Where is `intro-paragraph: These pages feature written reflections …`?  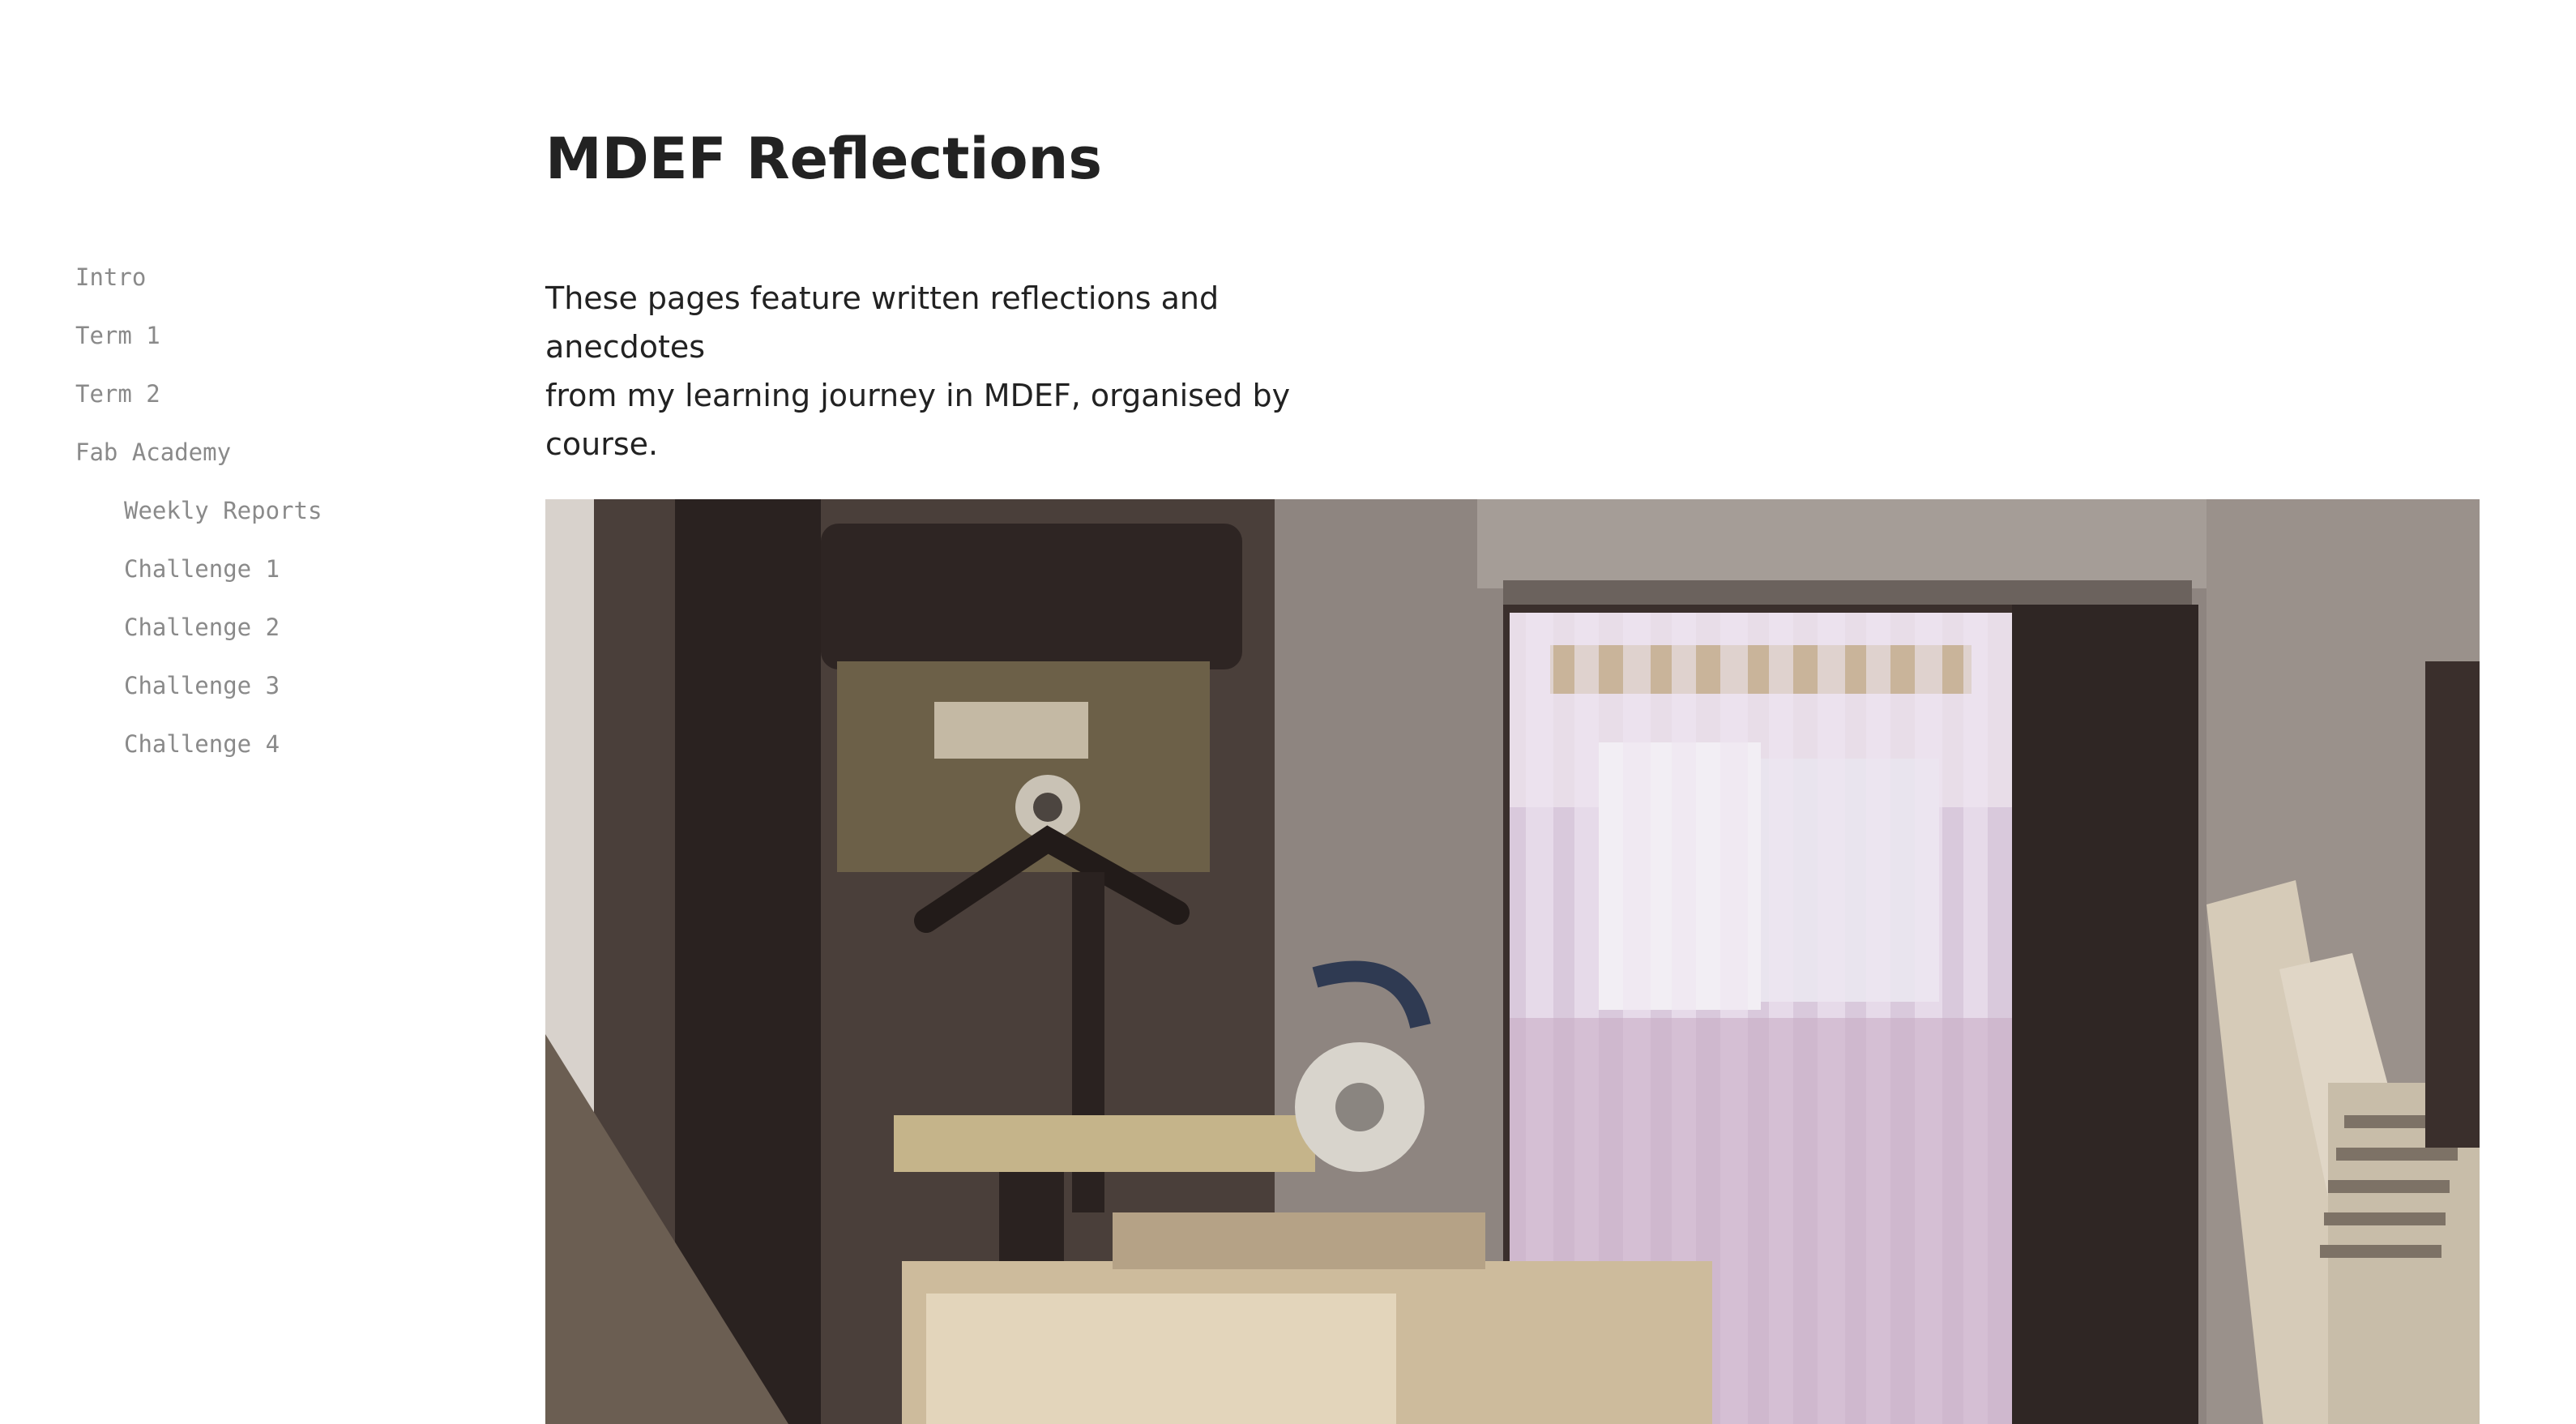
intro-paragraph: These pages feature written reflections … is located at coordinates (958, 371).